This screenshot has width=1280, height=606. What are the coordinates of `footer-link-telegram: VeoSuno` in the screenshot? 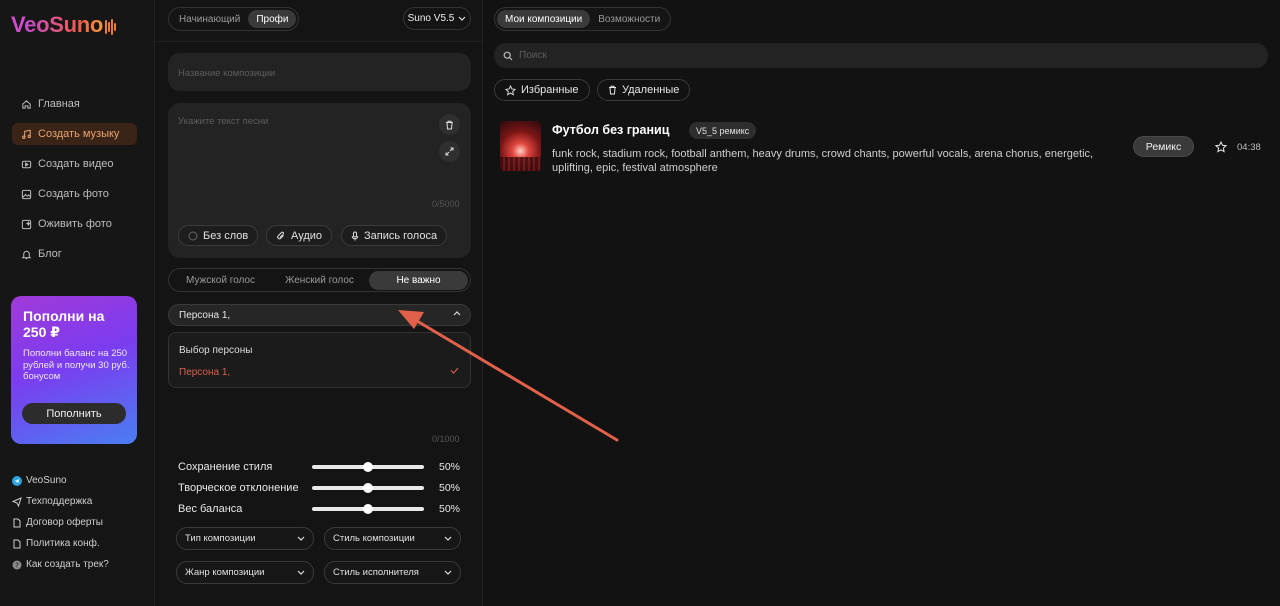 It's located at (82, 480).